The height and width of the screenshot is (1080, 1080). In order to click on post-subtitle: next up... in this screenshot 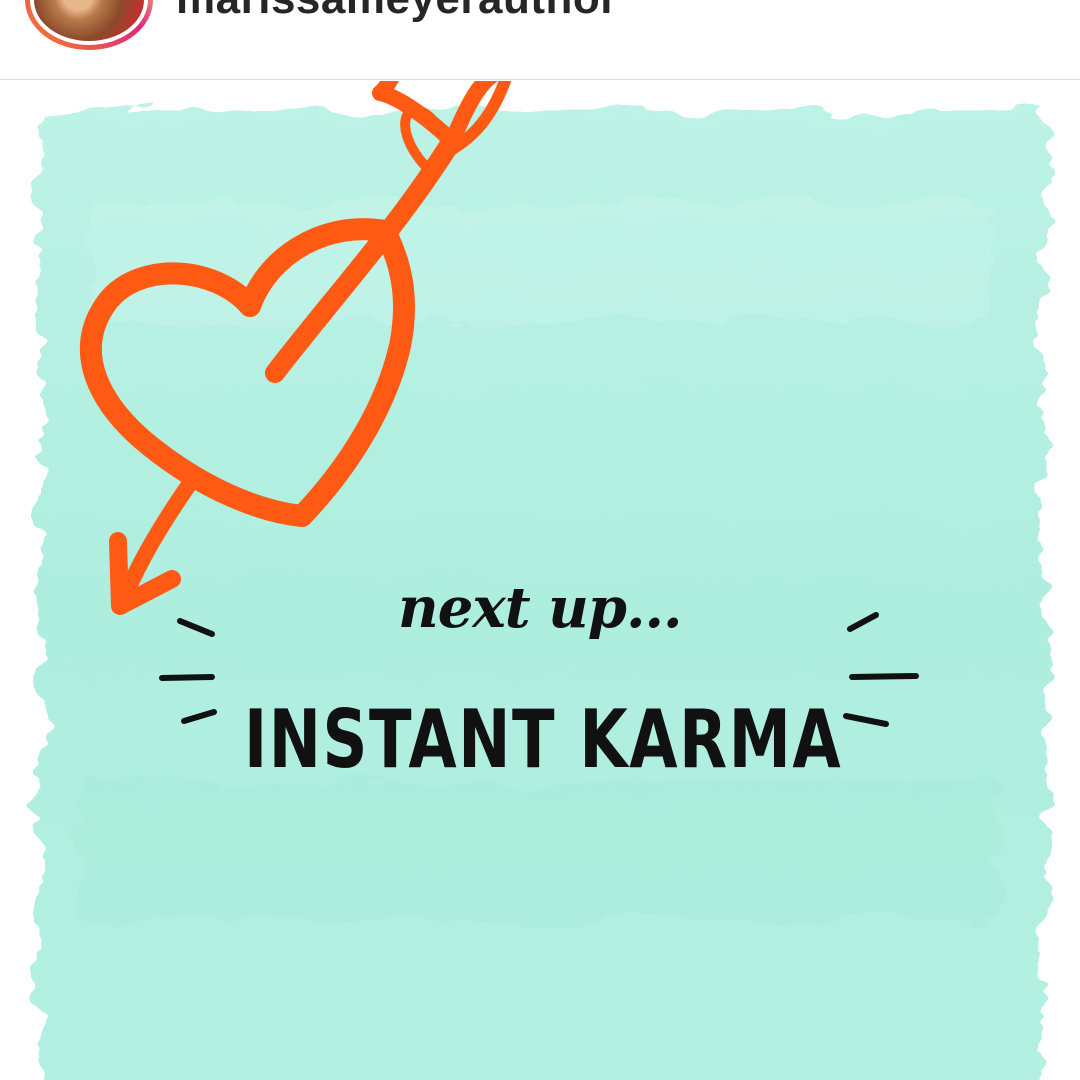, I will do `click(540, 608)`.